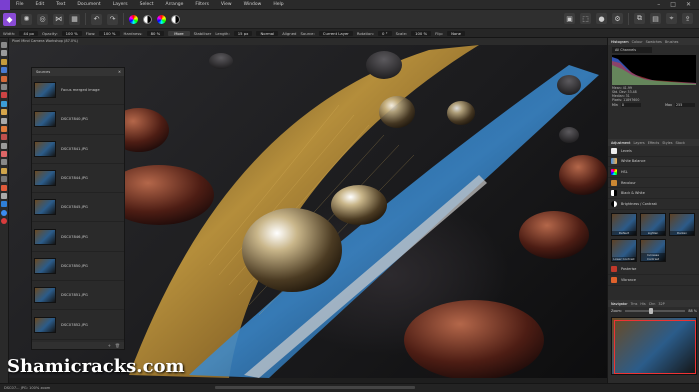 This screenshot has width=699, height=392. I want to click on red-eye-tool-icon, so click(4, 162).